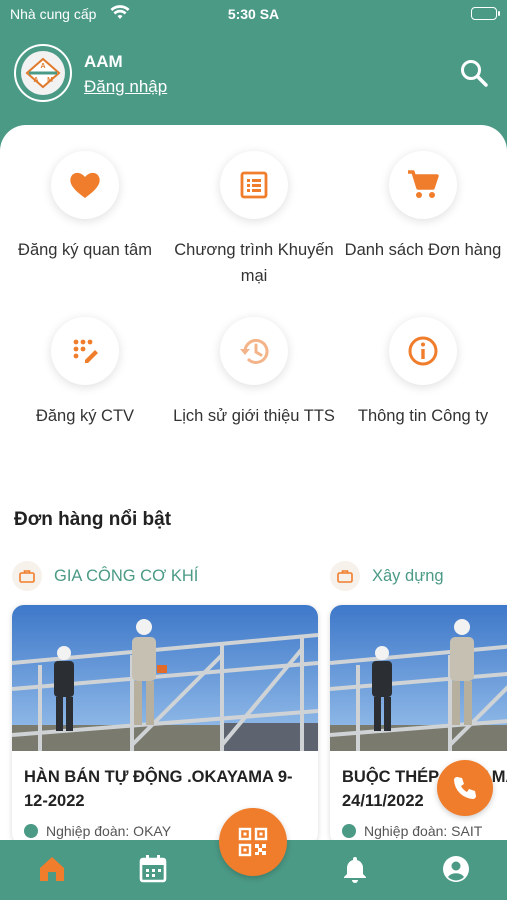 Image resolution: width=507 pixels, height=900 pixels. I want to click on menu-item-referral-history: Lịch sử giới thiệu TTS, so click(254, 373).